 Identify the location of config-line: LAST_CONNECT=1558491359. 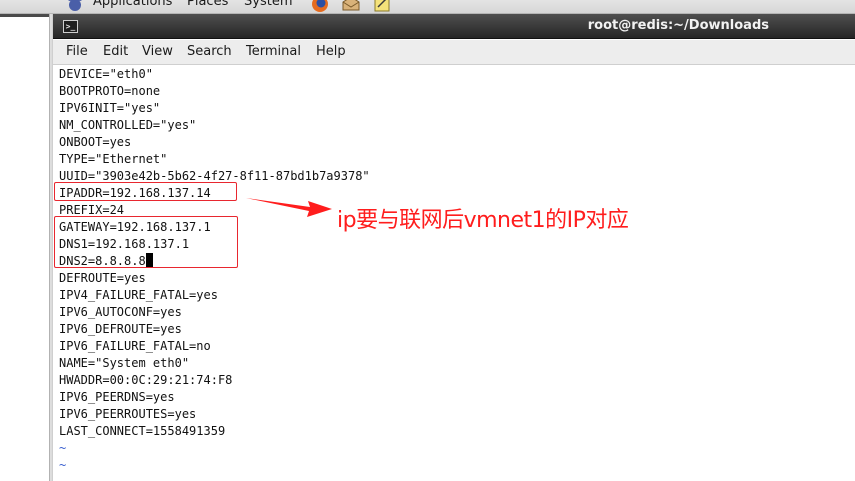
(142, 431).